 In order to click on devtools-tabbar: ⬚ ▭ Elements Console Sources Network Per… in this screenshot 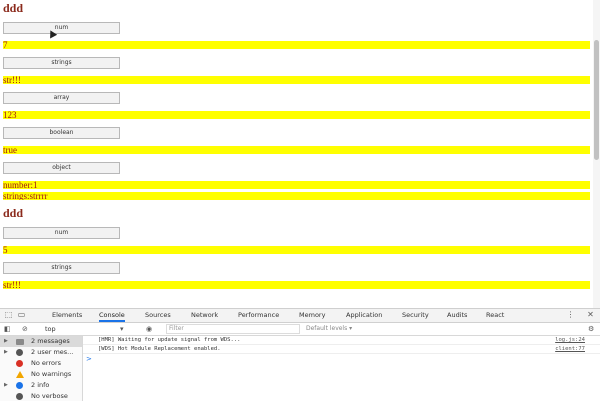, I will do `click(300, 316)`.